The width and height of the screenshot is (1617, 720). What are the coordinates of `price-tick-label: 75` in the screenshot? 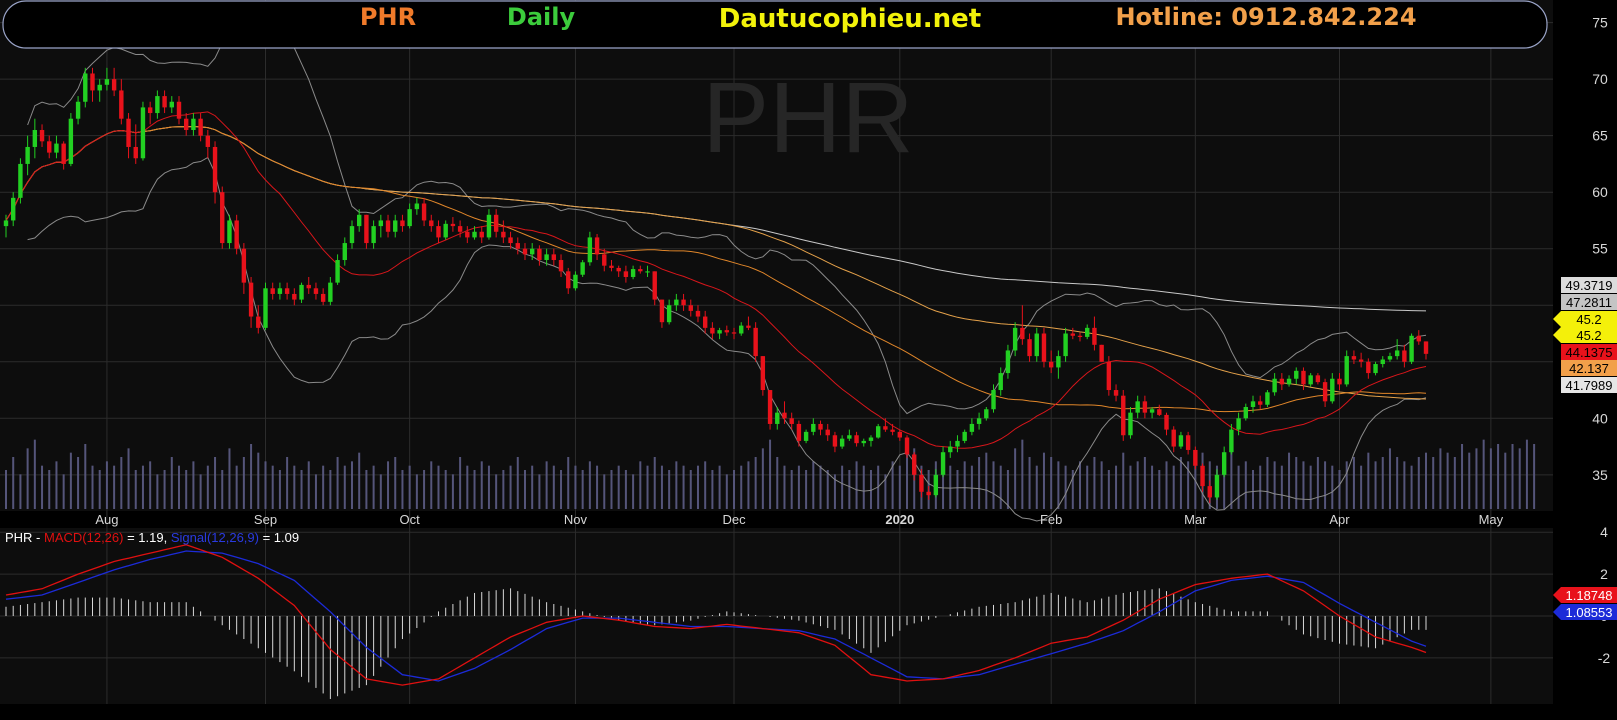 It's located at (1600, 23).